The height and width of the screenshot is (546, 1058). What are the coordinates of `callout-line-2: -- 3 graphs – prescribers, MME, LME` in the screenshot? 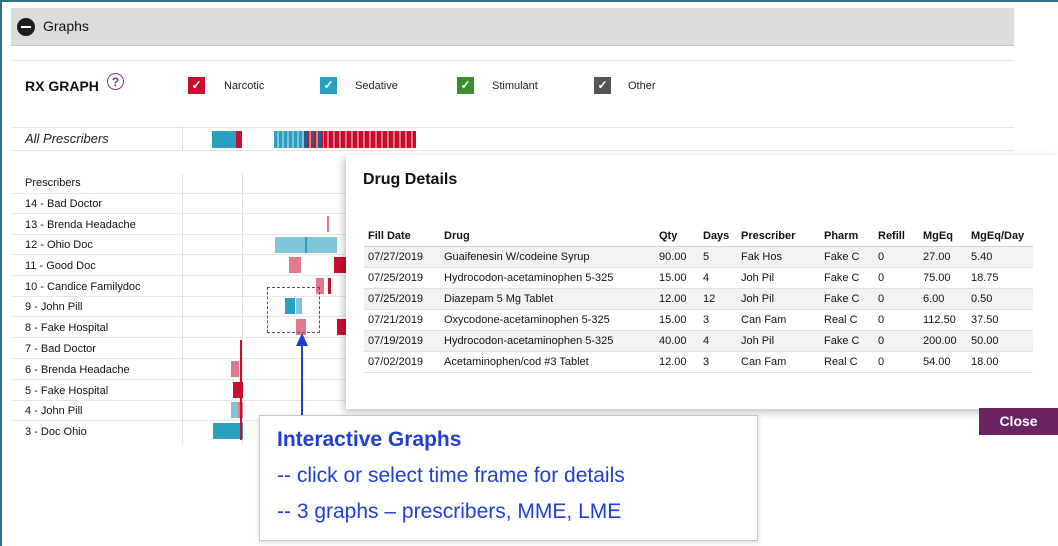 It's located at (449, 511).